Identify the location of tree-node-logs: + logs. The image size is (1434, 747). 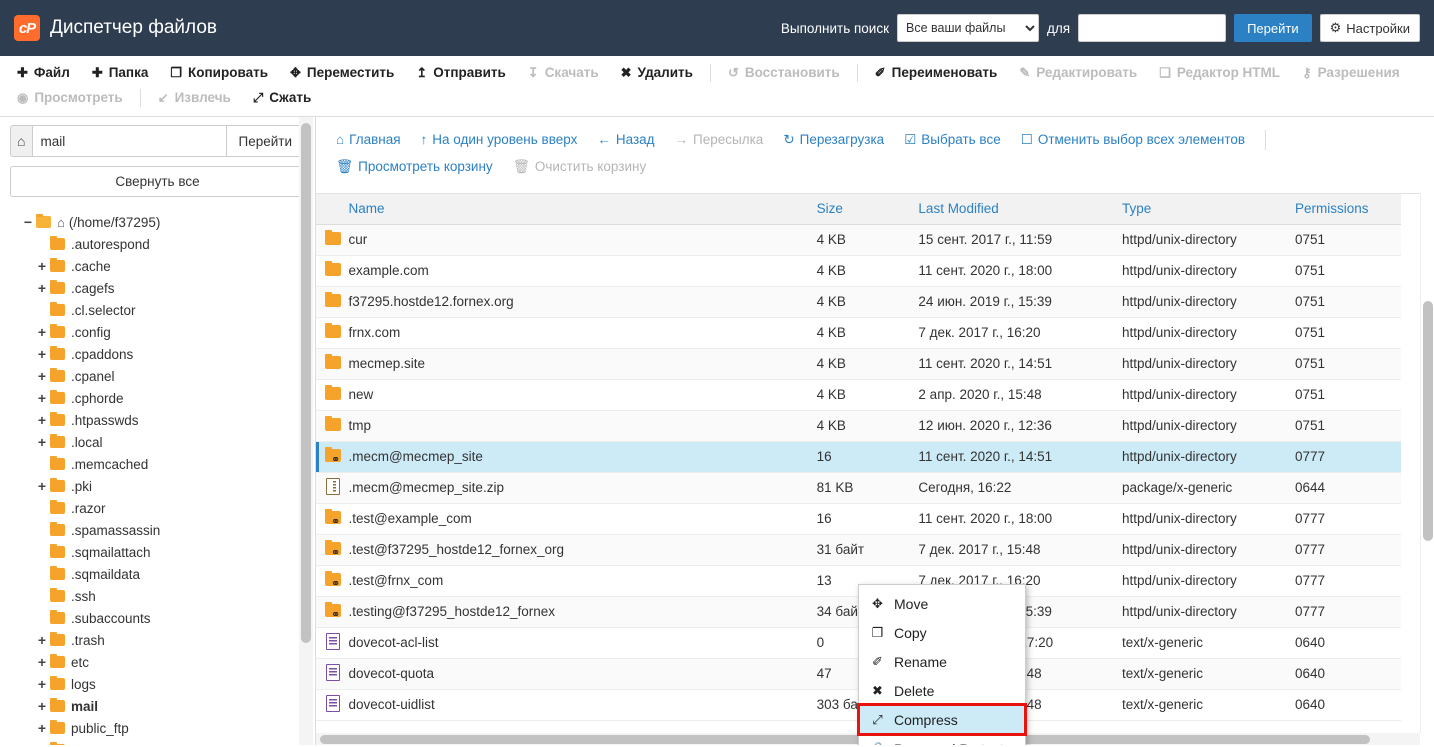
(157, 684).